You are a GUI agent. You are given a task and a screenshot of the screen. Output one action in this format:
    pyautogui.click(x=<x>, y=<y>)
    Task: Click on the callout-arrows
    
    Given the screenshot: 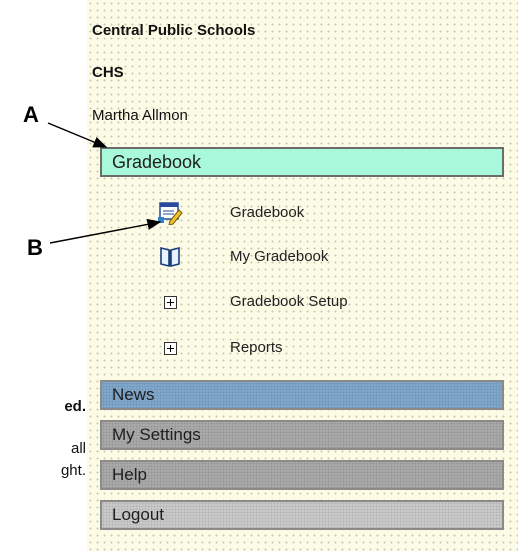 What is the action you would take?
    pyautogui.click(x=104, y=183)
    